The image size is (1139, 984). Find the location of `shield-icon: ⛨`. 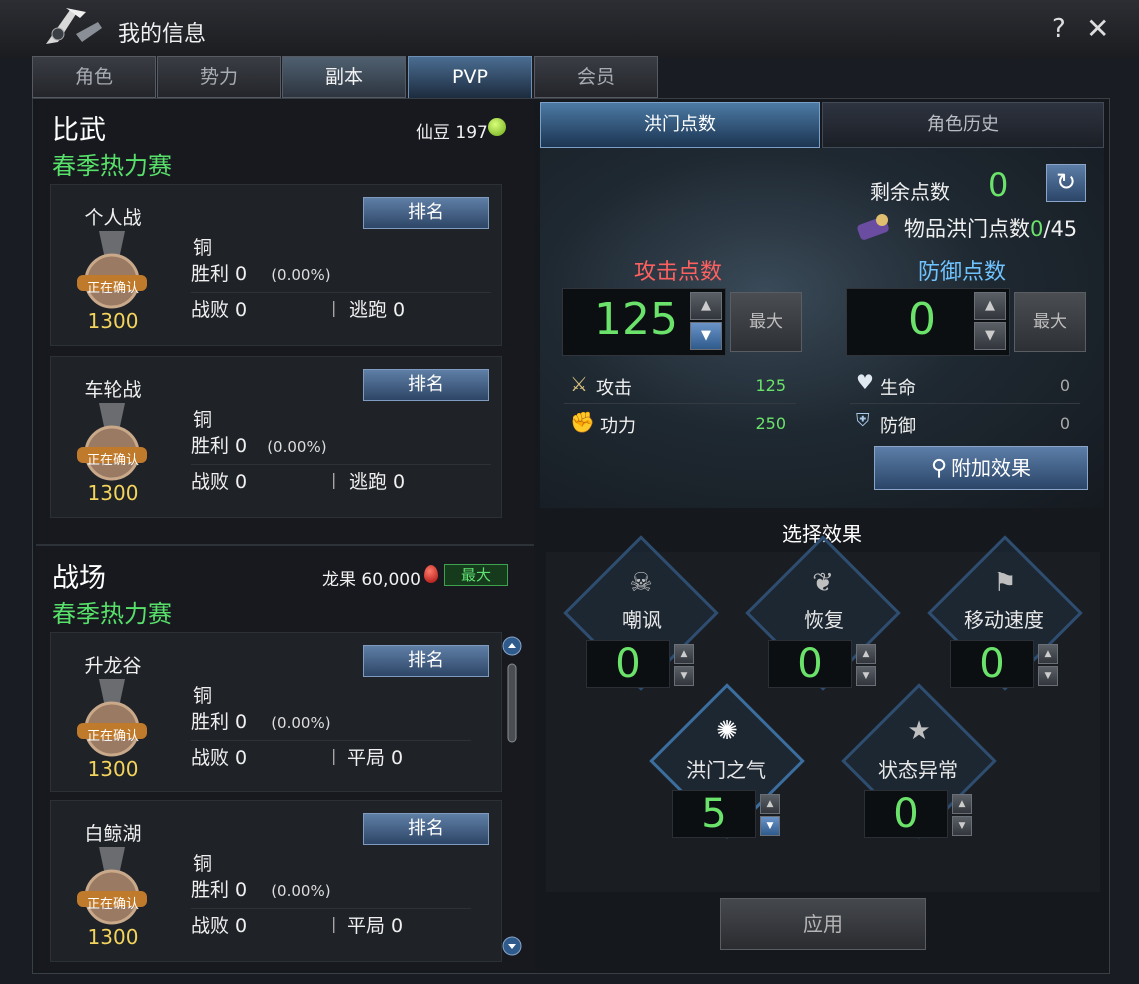

shield-icon: ⛨ is located at coordinates (863, 420).